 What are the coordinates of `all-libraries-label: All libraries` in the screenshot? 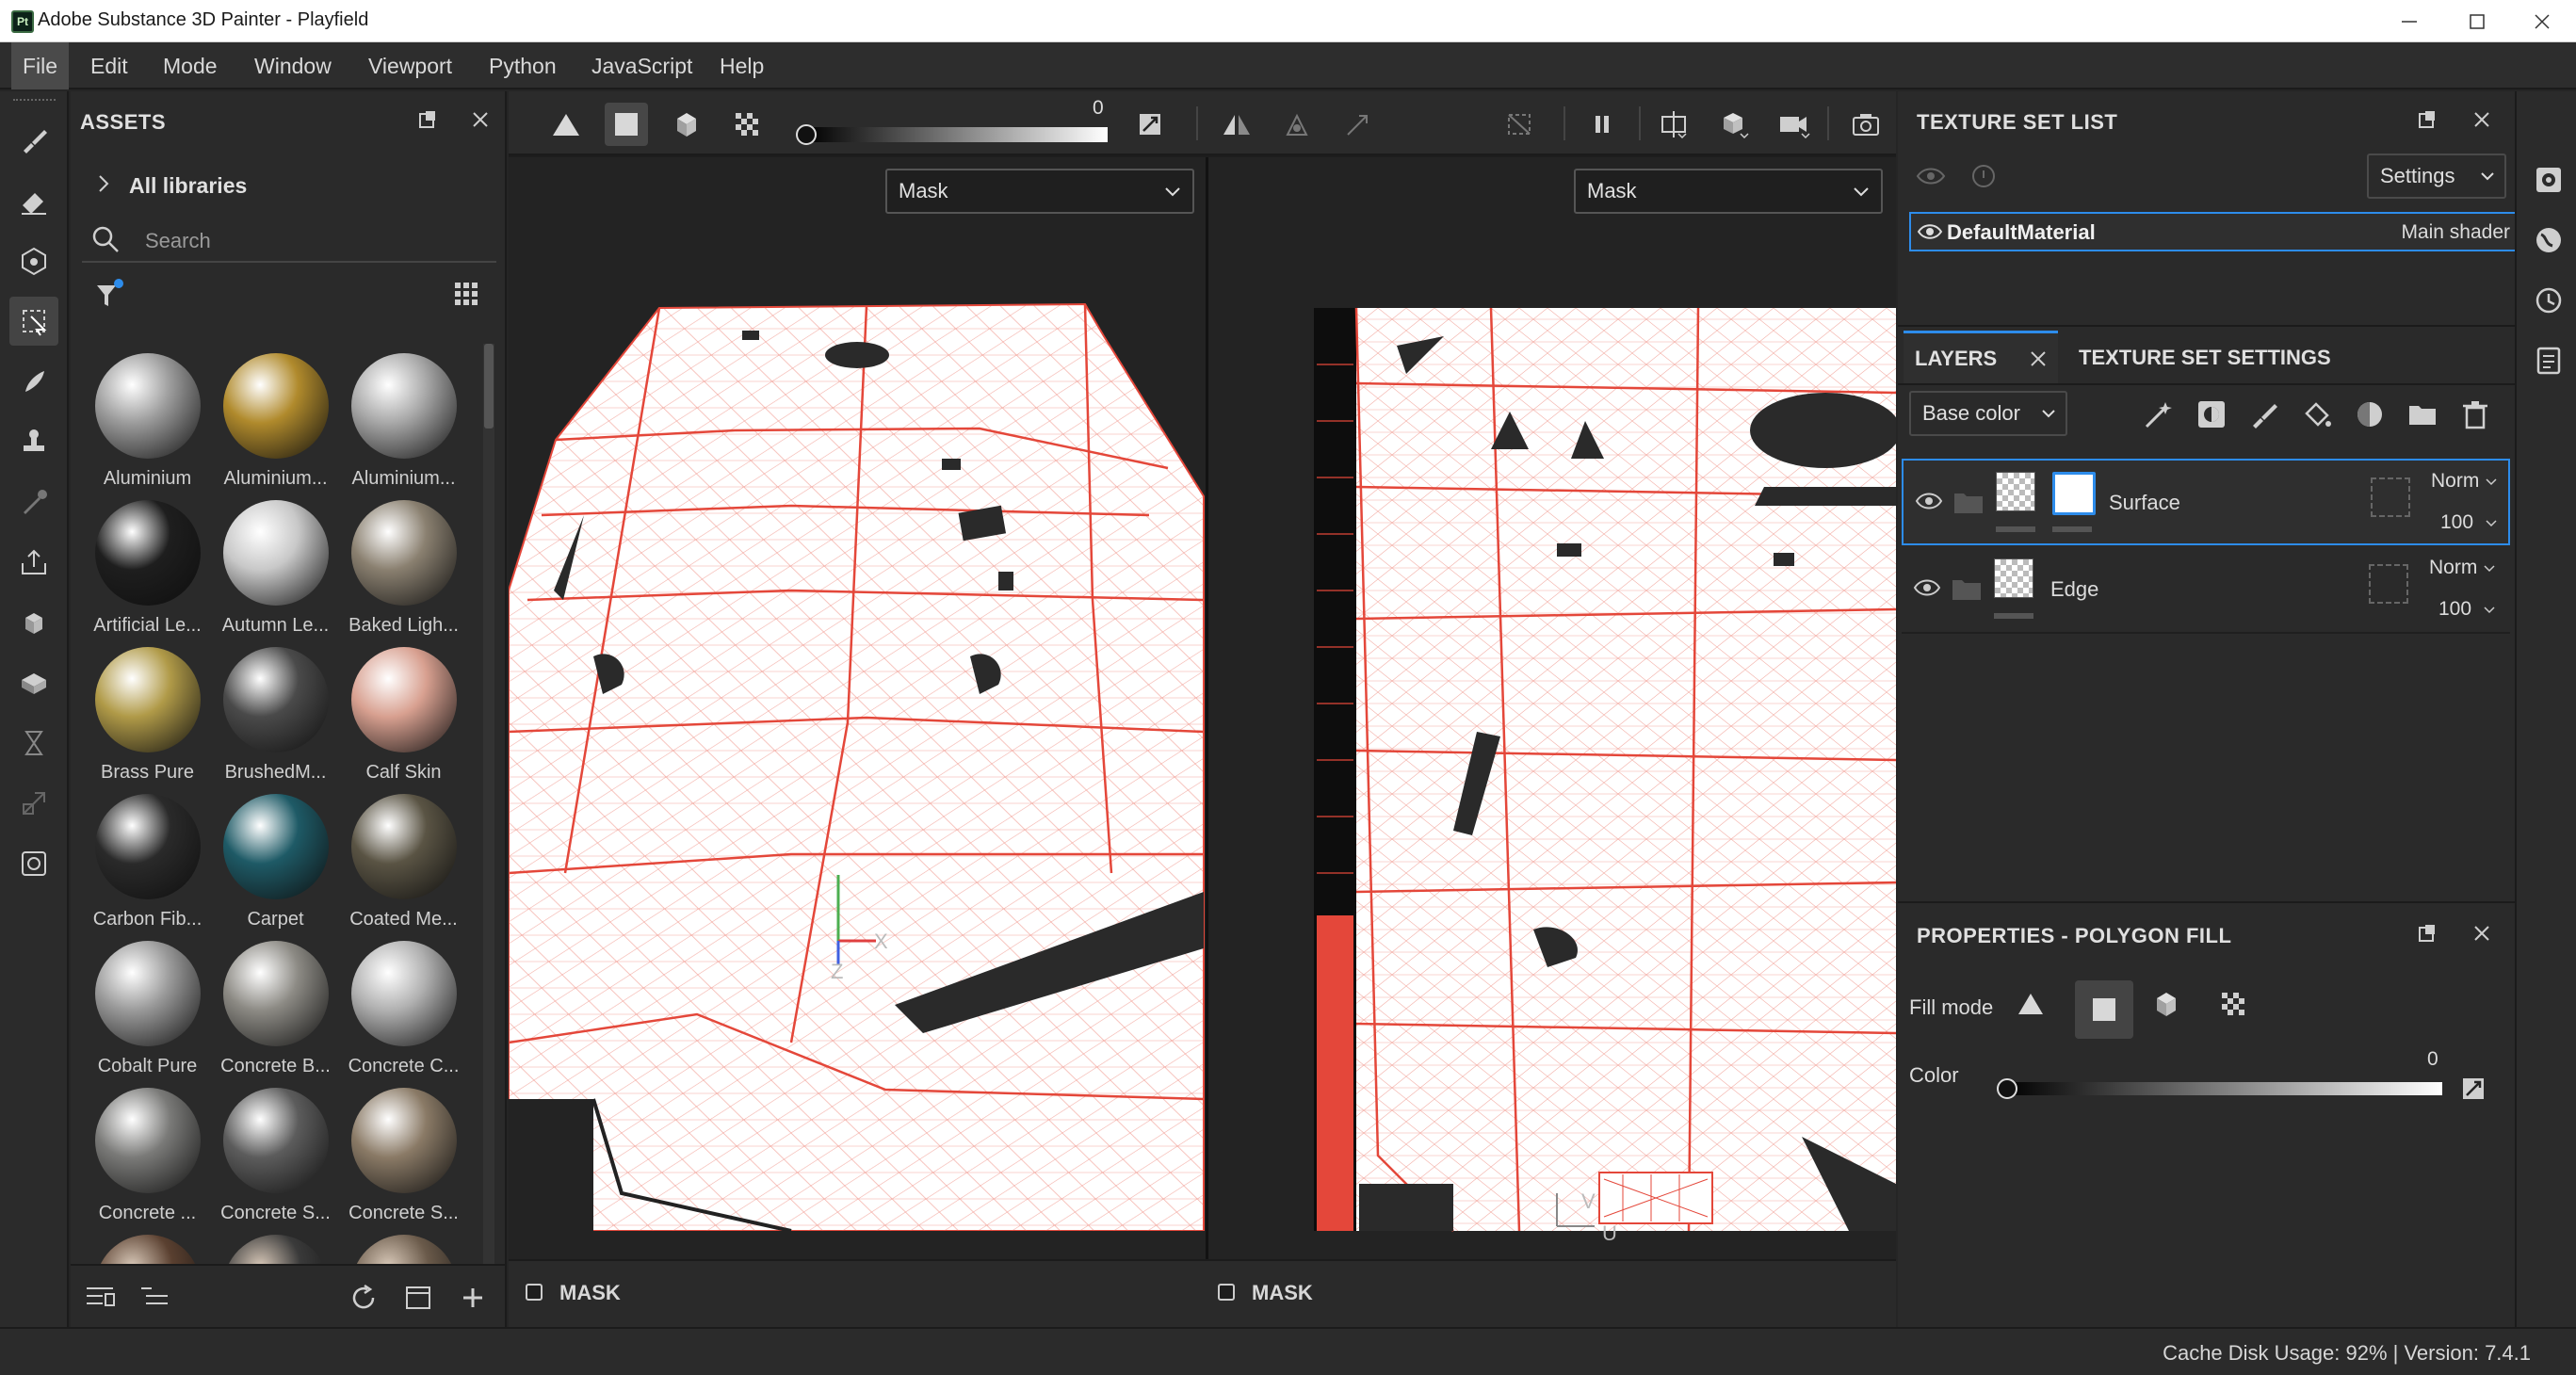 It's located at (188, 186).